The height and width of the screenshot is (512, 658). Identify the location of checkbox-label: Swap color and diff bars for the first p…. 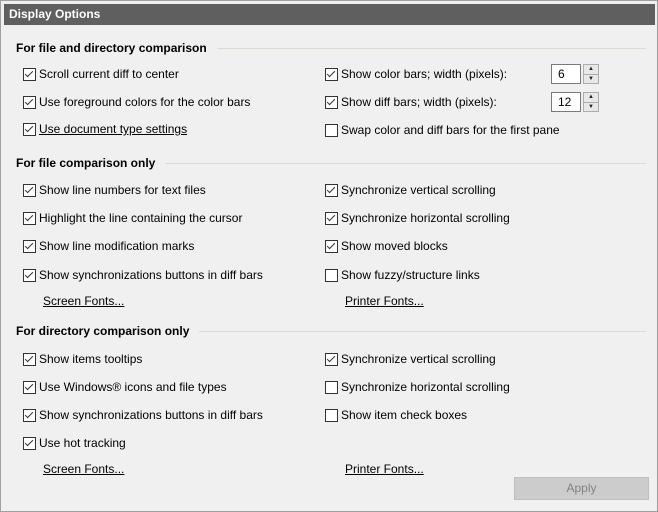
(450, 130).